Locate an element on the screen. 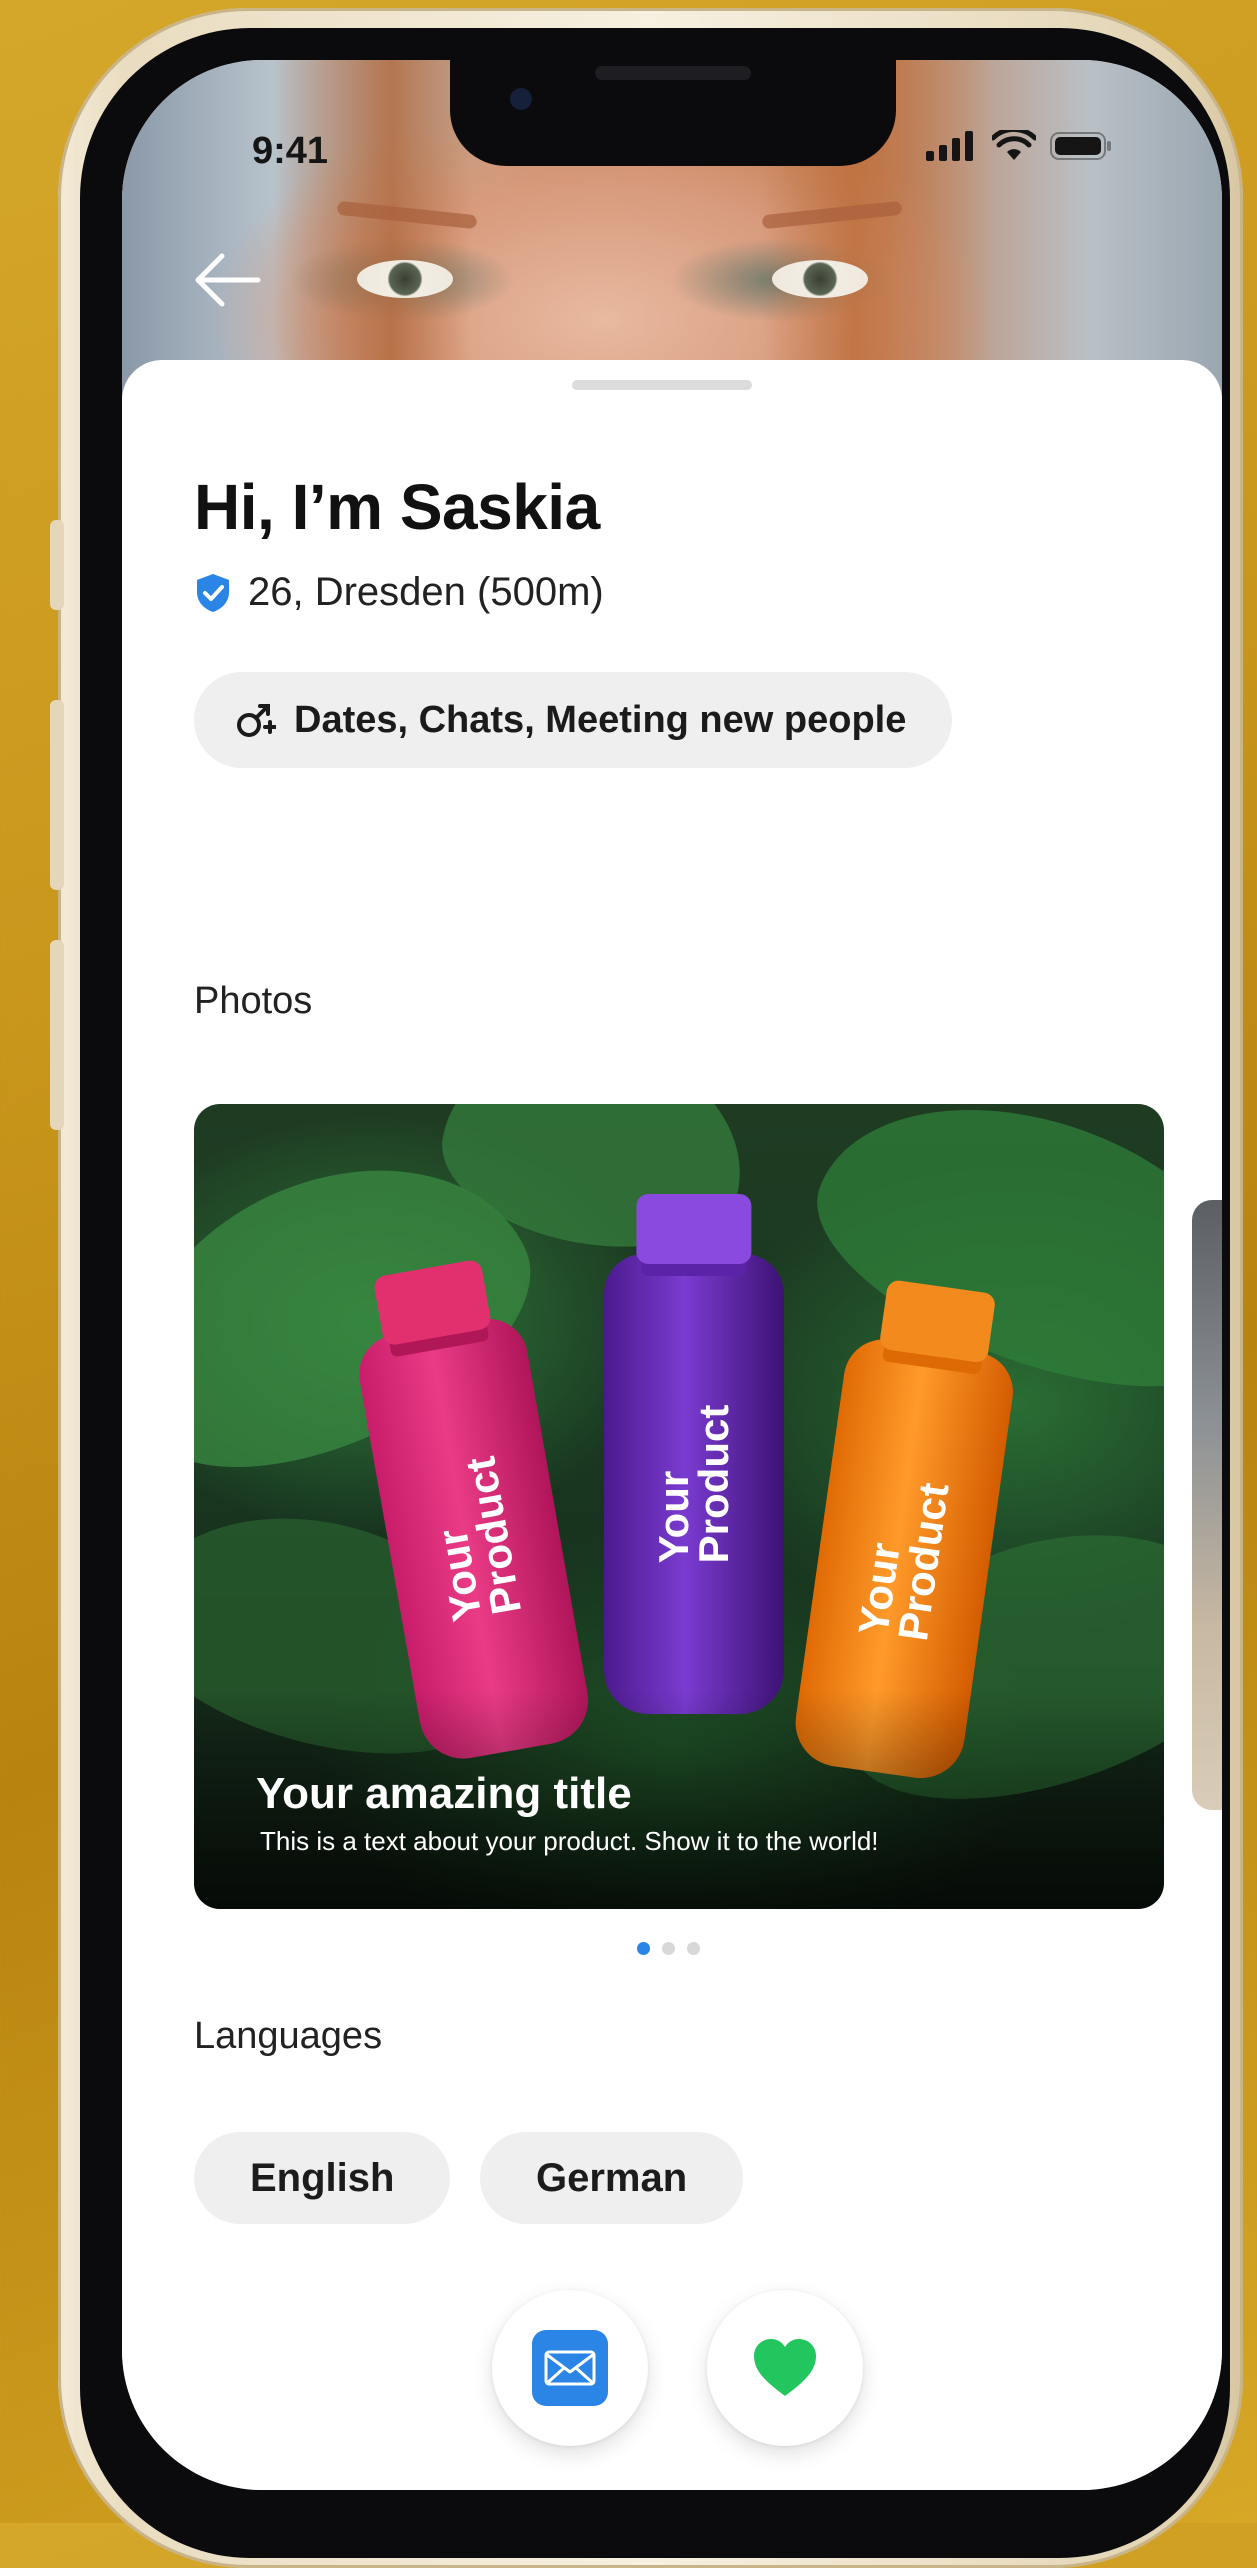  languages-section-label: Languages is located at coordinates (288, 2036).